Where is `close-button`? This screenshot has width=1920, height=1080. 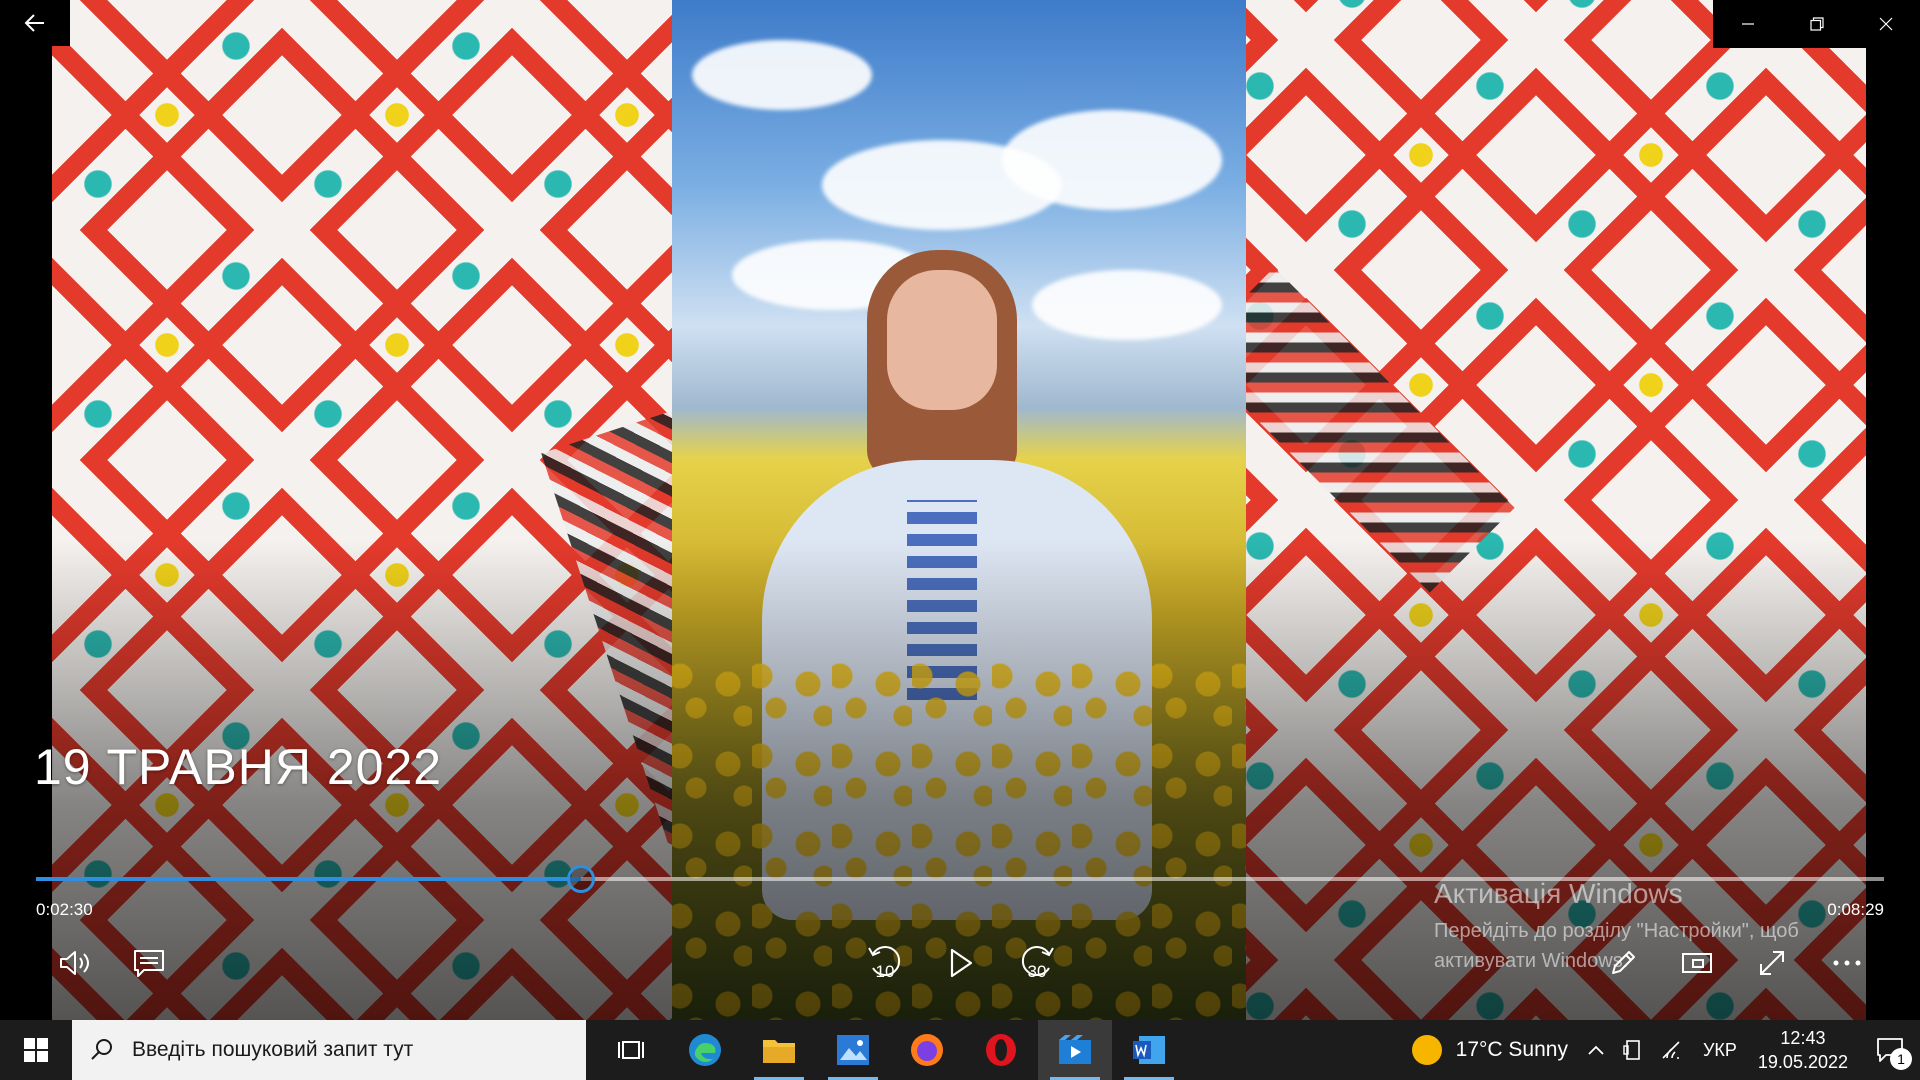 close-button is located at coordinates (1885, 24).